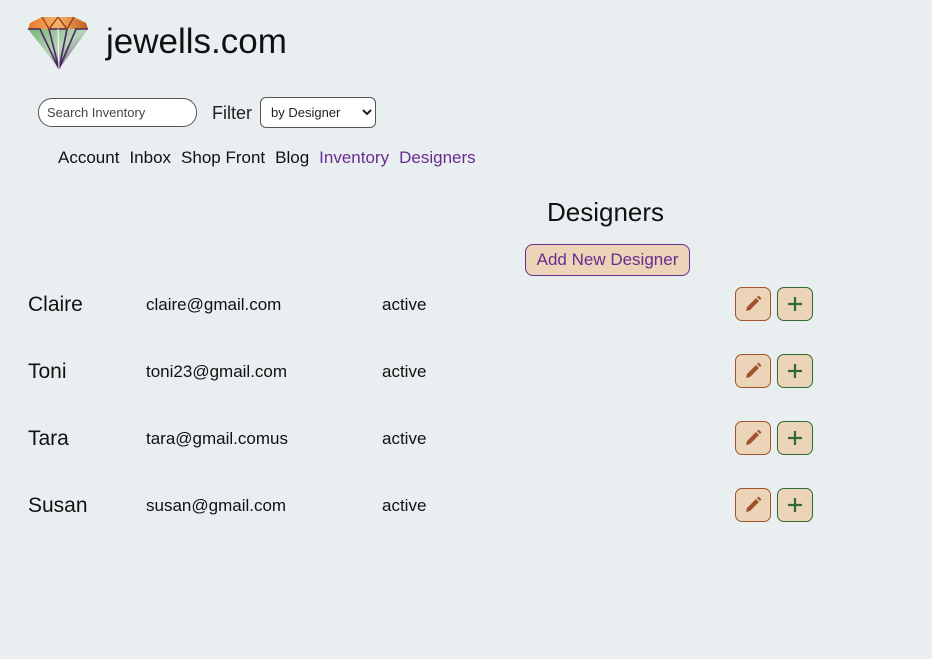 Image resolution: width=932 pixels, height=659 pixels. I want to click on designer-name: Toni, so click(47, 371).